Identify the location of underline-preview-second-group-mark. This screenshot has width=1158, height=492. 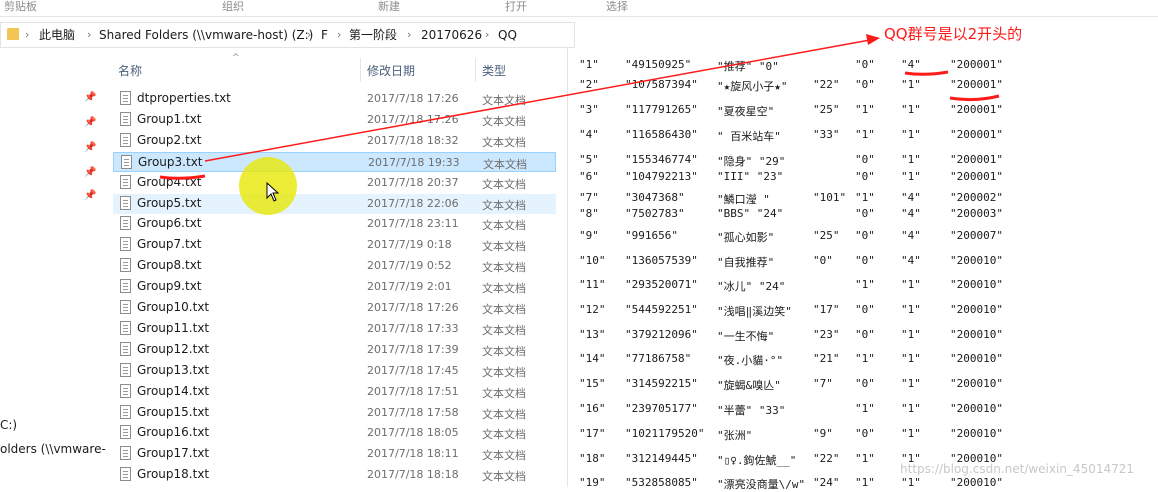
(974, 98).